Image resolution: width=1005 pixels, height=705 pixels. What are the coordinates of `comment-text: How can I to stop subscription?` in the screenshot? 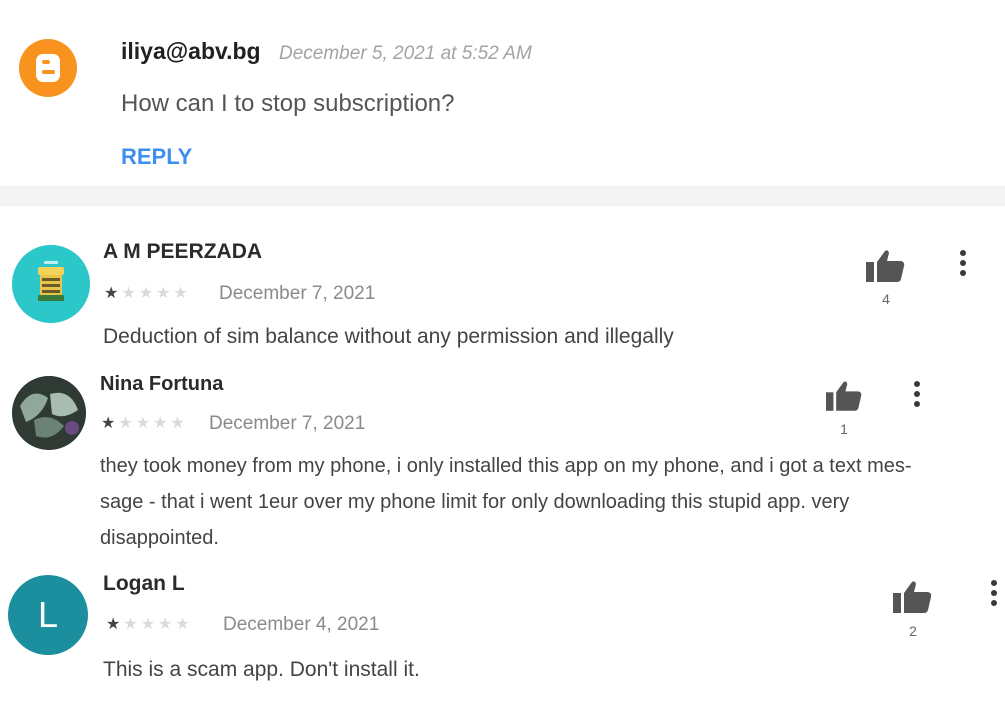 It's located at (288, 103).